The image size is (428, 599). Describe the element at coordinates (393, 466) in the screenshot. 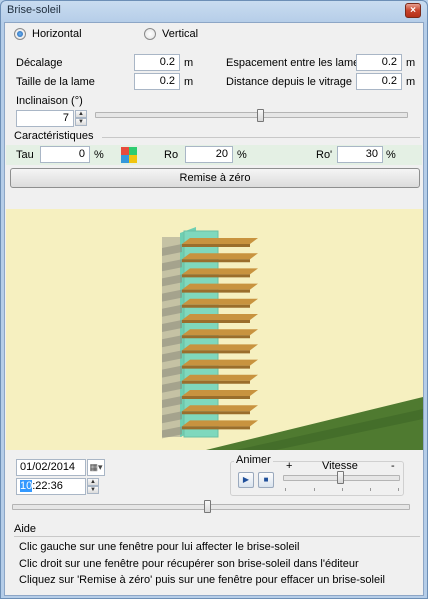

I see `speed-minus-label: -` at that location.